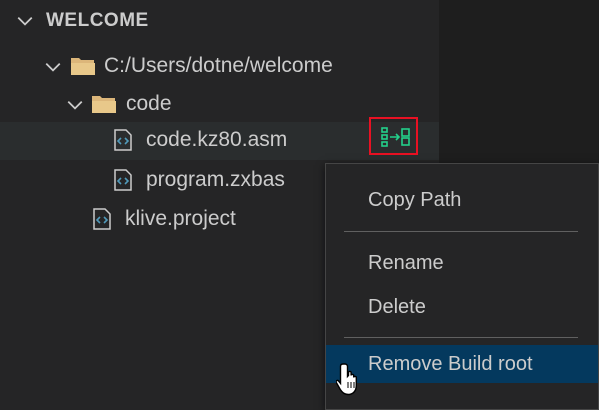 The width and height of the screenshot is (599, 410). I want to click on hand-cursor-icon, so click(346, 379).